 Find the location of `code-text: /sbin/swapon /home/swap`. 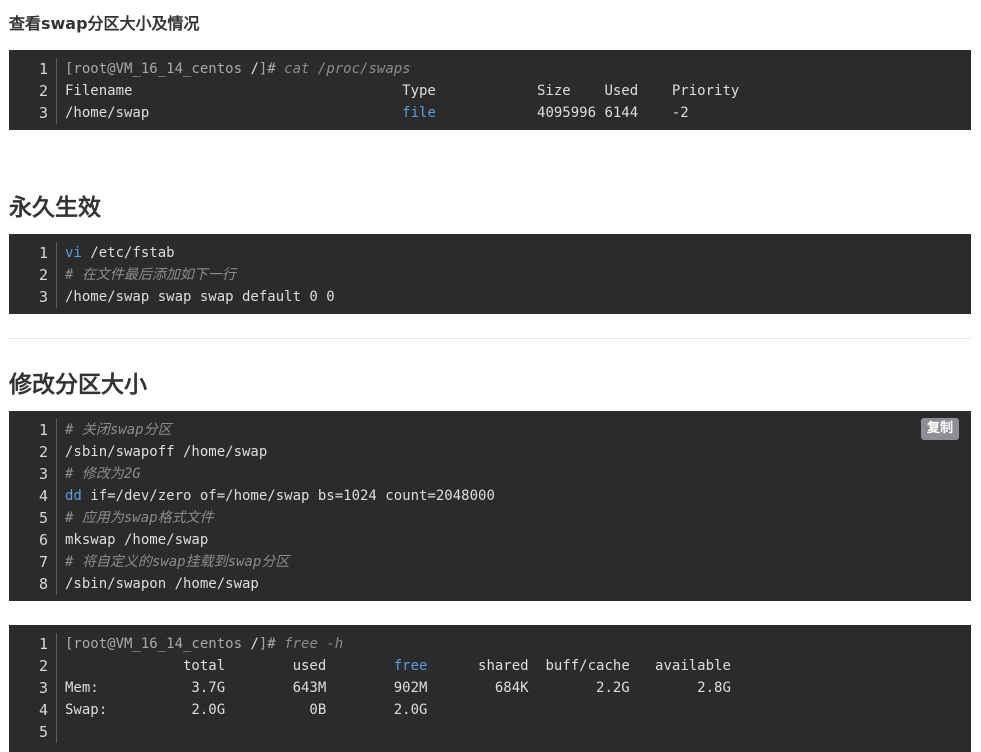

code-text: /sbin/swapon /home/swap is located at coordinates (162, 584).